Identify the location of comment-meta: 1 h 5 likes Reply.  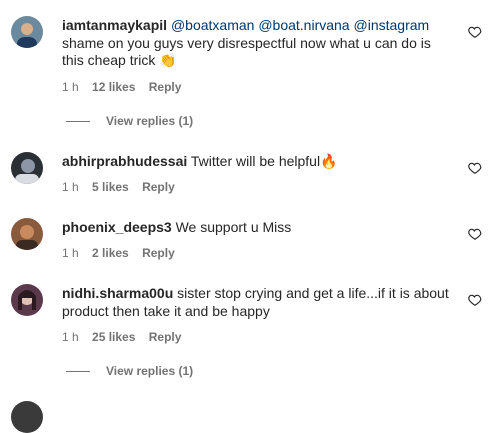
(123, 187).